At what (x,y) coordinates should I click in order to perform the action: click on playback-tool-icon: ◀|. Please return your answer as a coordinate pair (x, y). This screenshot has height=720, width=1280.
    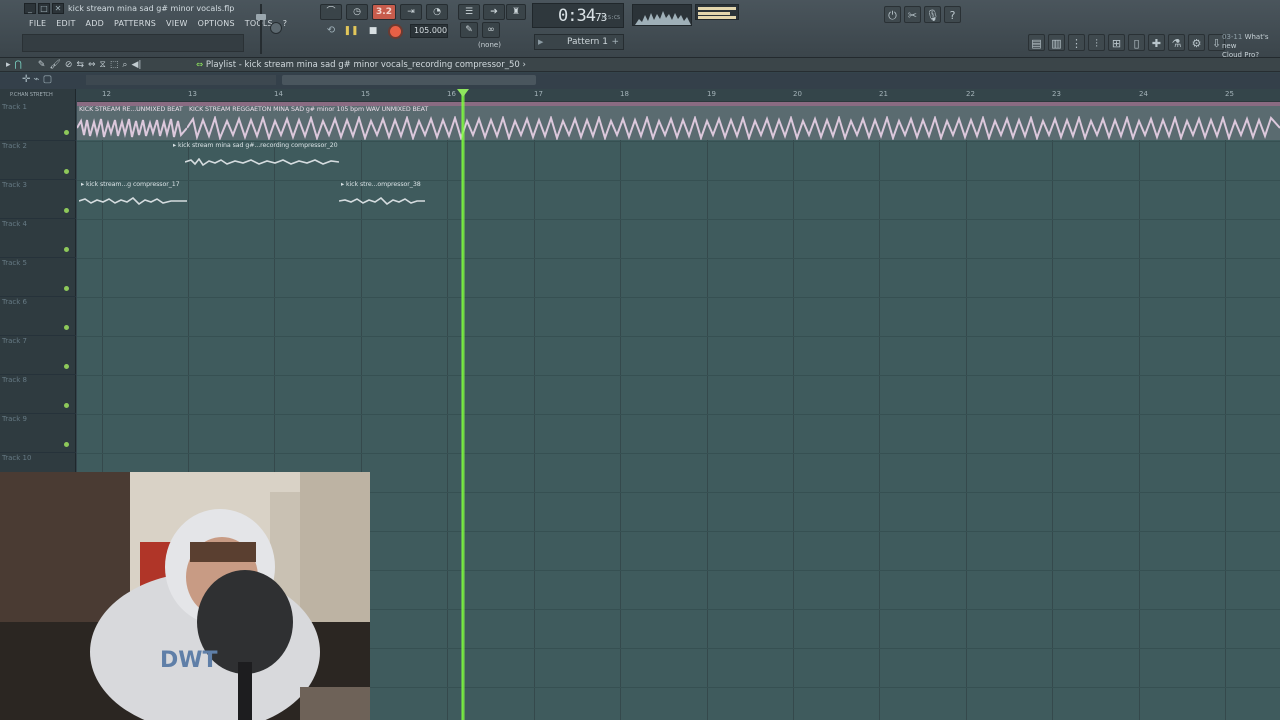
    Looking at the image, I should click on (136, 65).